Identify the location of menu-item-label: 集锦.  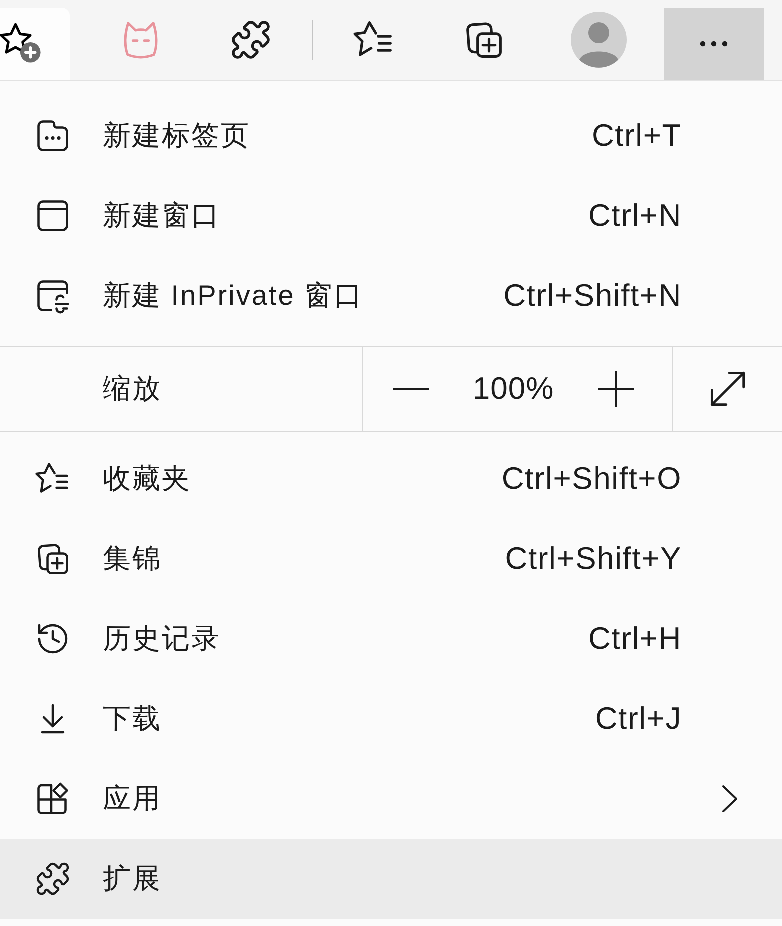
(132, 559).